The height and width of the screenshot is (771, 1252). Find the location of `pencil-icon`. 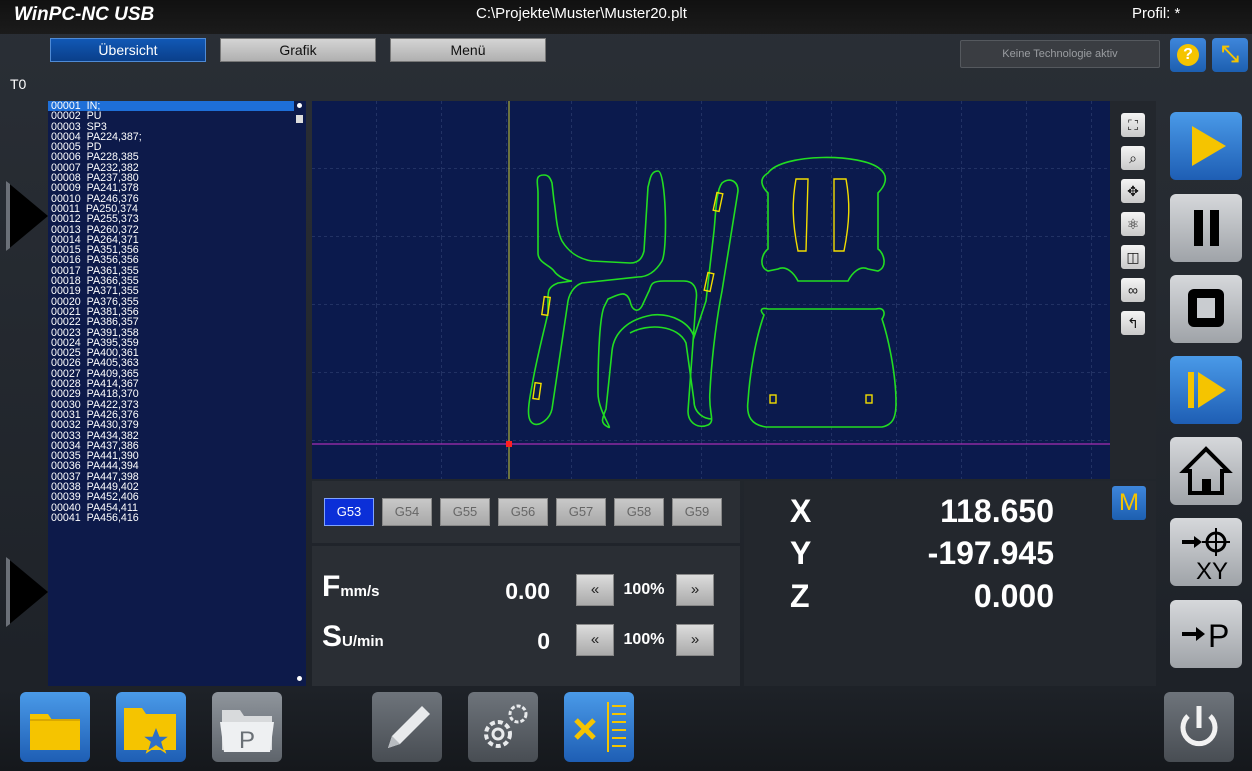

pencil-icon is located at coordinates (409, 727).